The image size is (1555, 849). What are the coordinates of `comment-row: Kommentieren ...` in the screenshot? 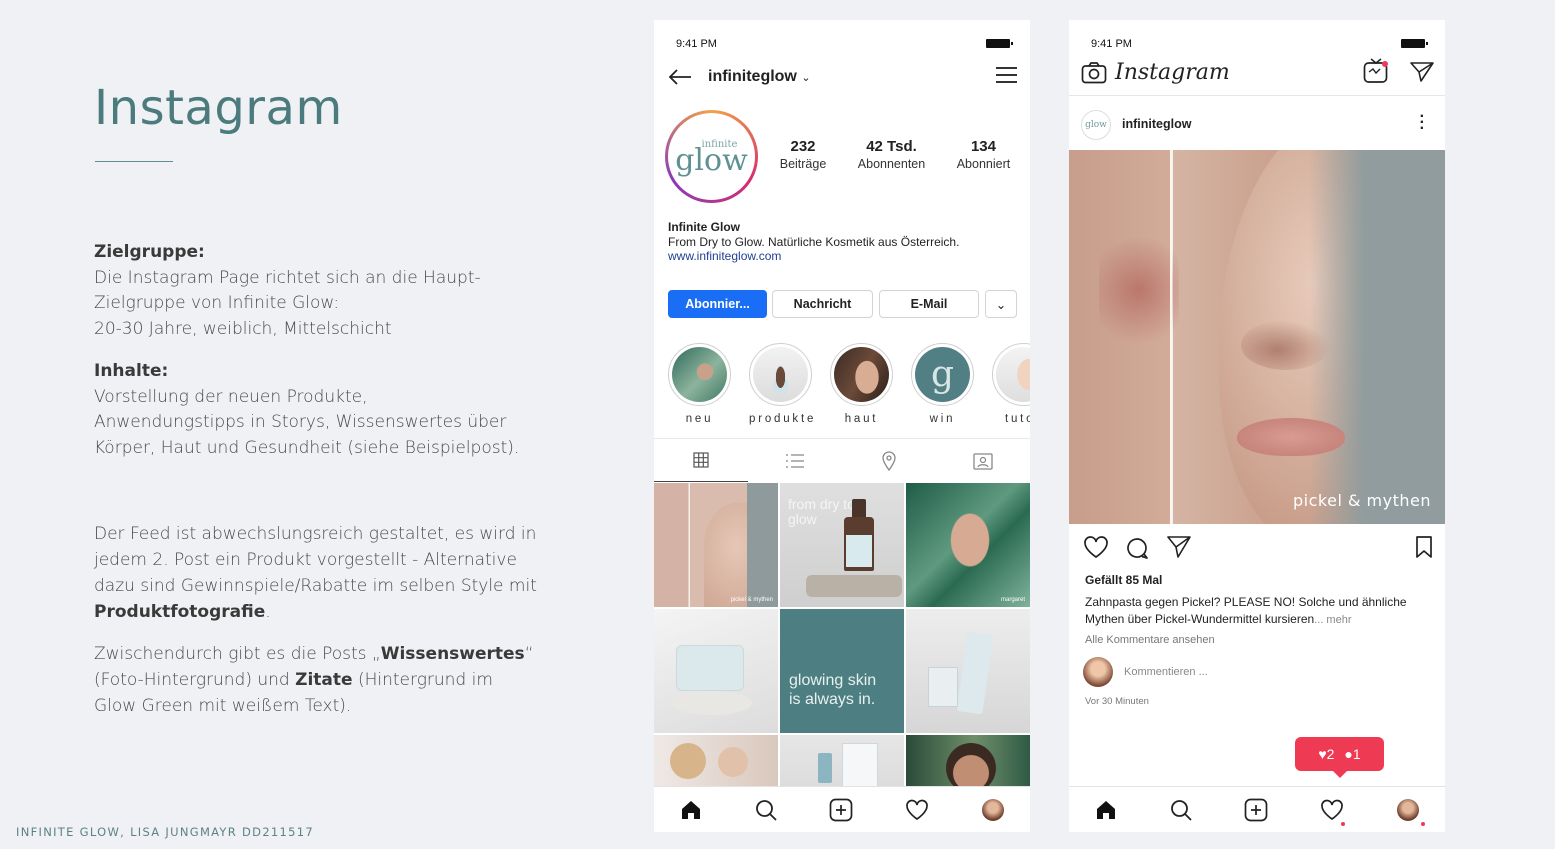 It's located at (1253, 673).